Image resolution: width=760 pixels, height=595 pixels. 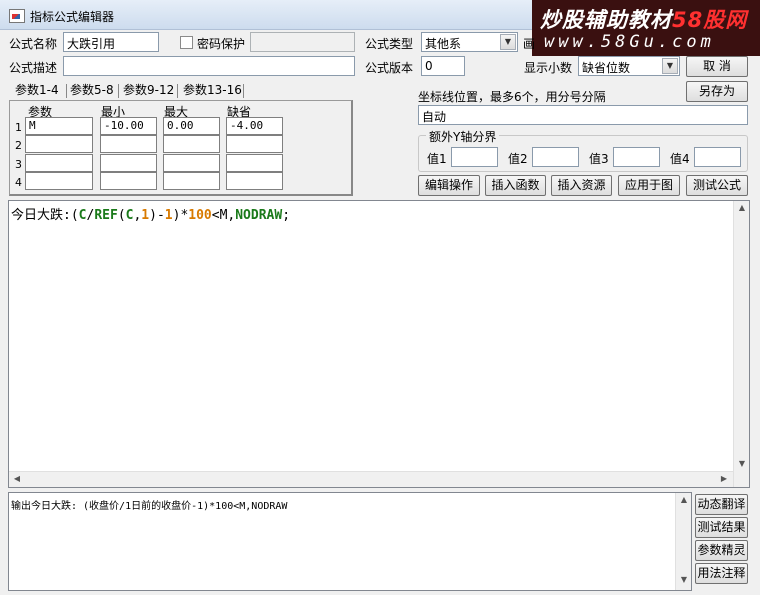 What do you see at coordinates (512, 97) in the screenshot?
I see `axis-position-label: 坐标线位置，最多6个，用分号分隔` at bounding box center [512, 97].